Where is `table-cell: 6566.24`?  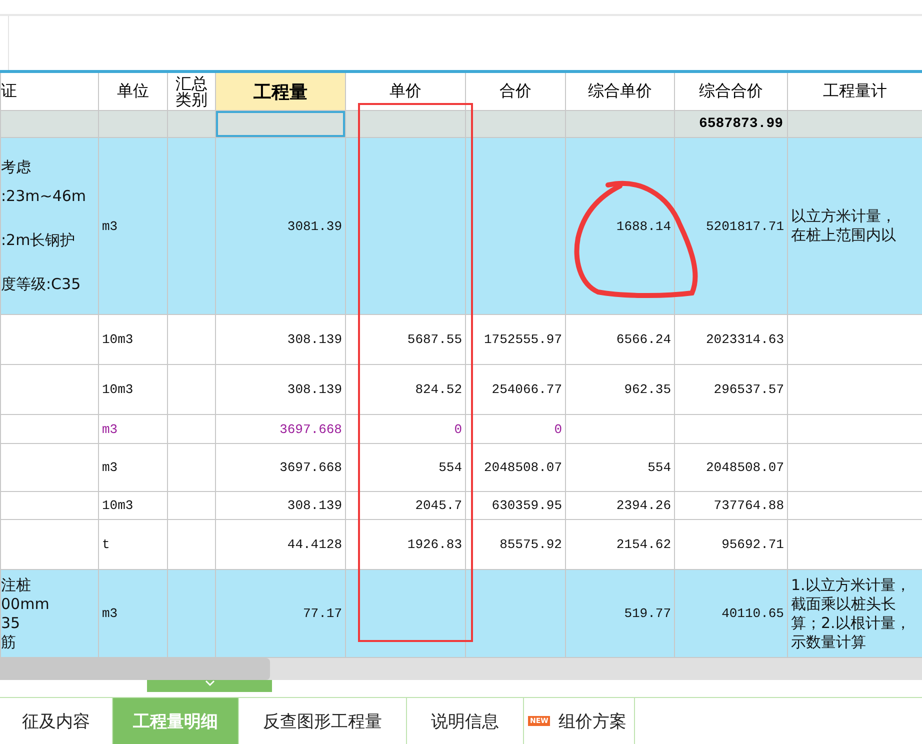
table-cell: 6566.24 is located at coordinates (620, 339).